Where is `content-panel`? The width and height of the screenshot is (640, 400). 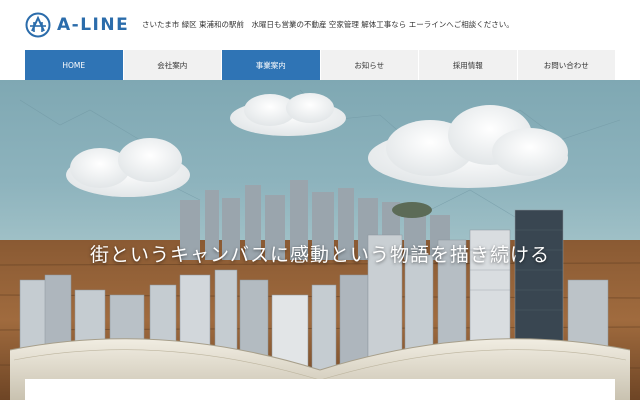 content-panel is located at coordinates (320, 389).